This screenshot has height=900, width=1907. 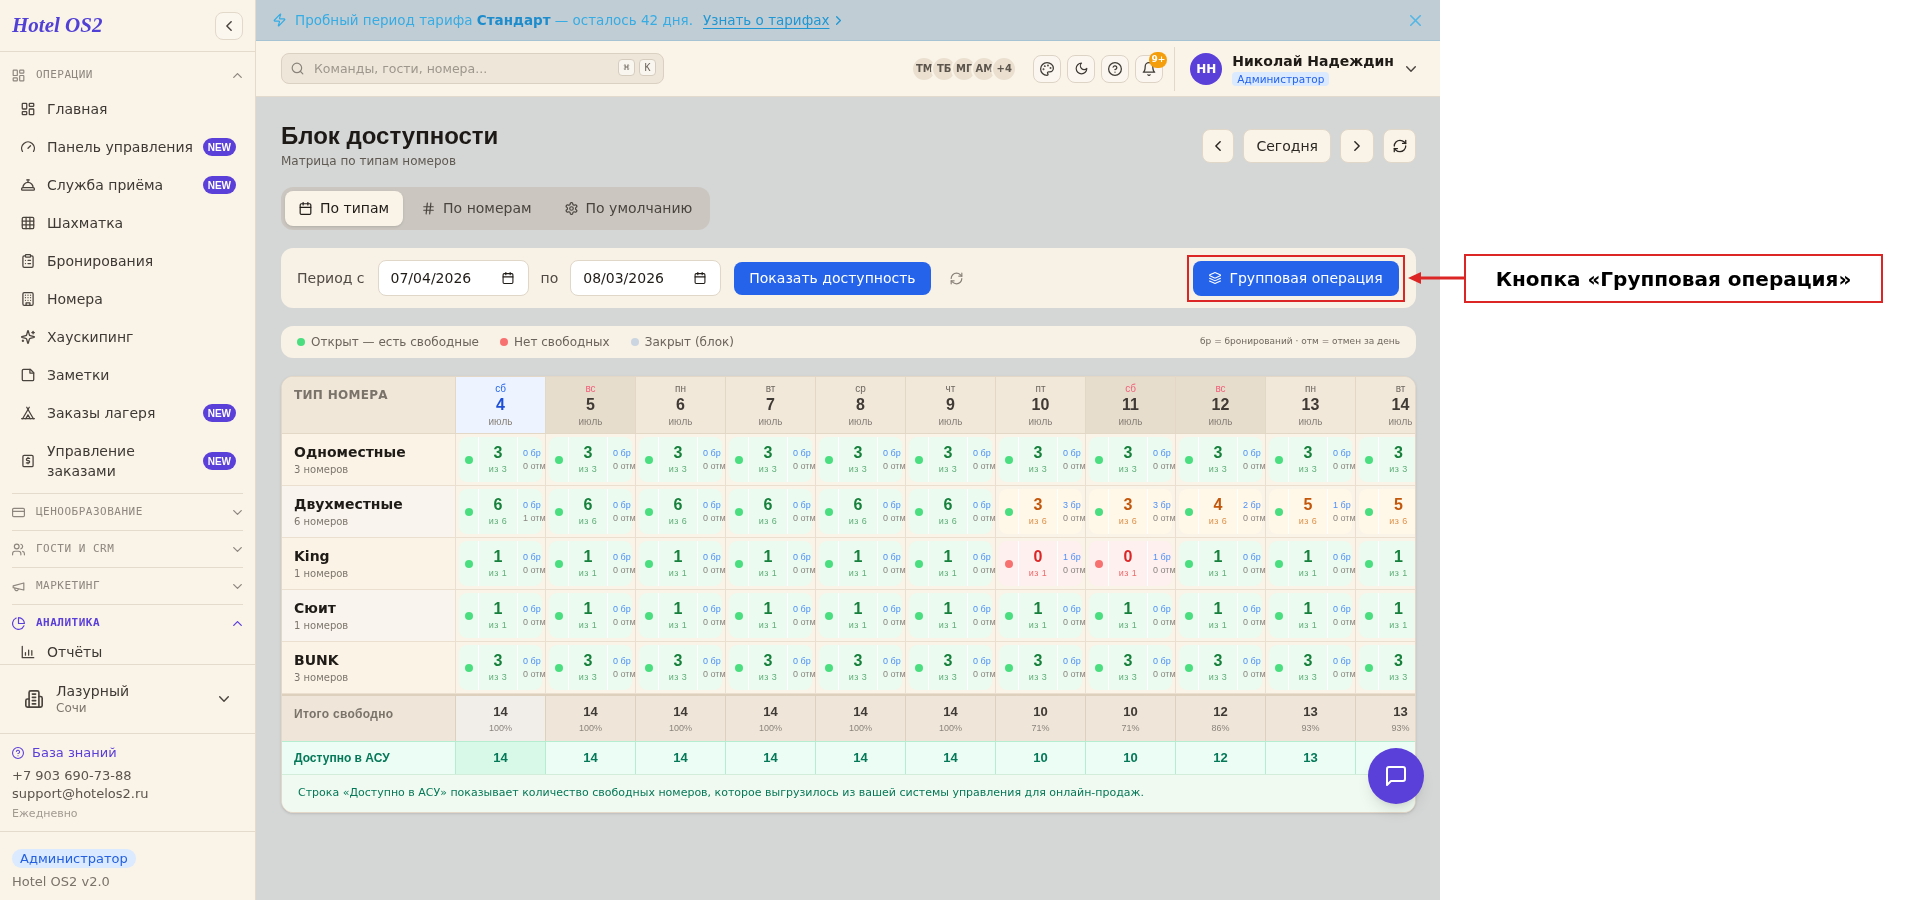 What do you see at coordinates (1673, 278) in the screenshot?
I see `callout-label: Кнопка «Групповая операция»` at bounding box center [1673, 278].